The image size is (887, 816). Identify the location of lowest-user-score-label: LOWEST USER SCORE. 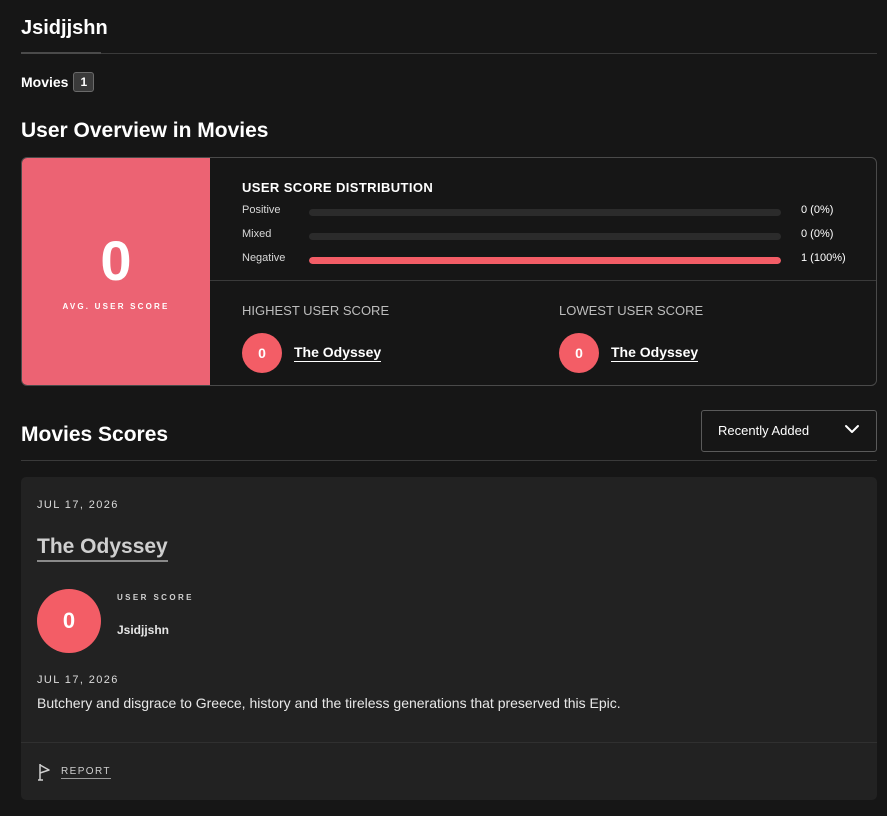
(631, 310).